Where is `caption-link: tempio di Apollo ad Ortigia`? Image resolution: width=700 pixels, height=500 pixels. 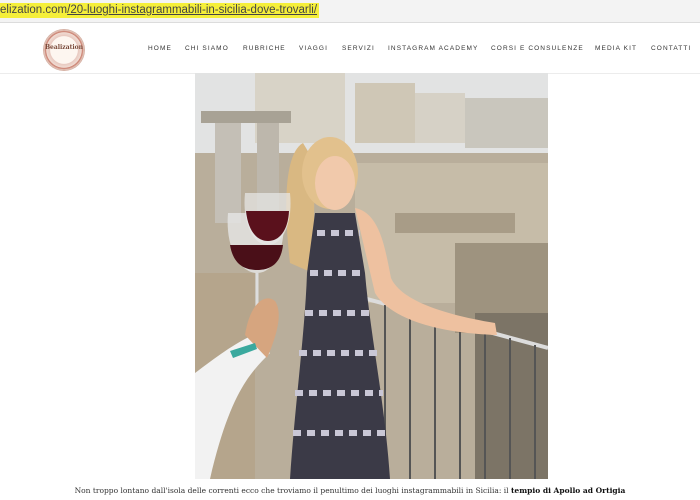 caption-link: tempio di Apollo ad Ortigia is located at coordinates (568, 490).